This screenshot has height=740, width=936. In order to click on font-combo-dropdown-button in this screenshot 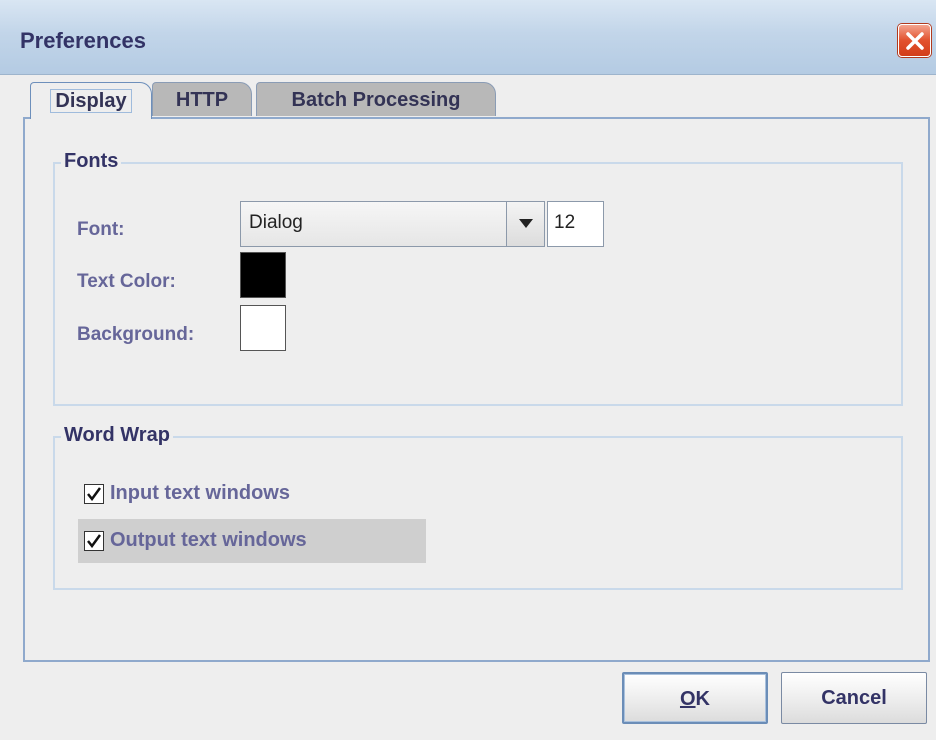, I will do `click(525, 224)`.